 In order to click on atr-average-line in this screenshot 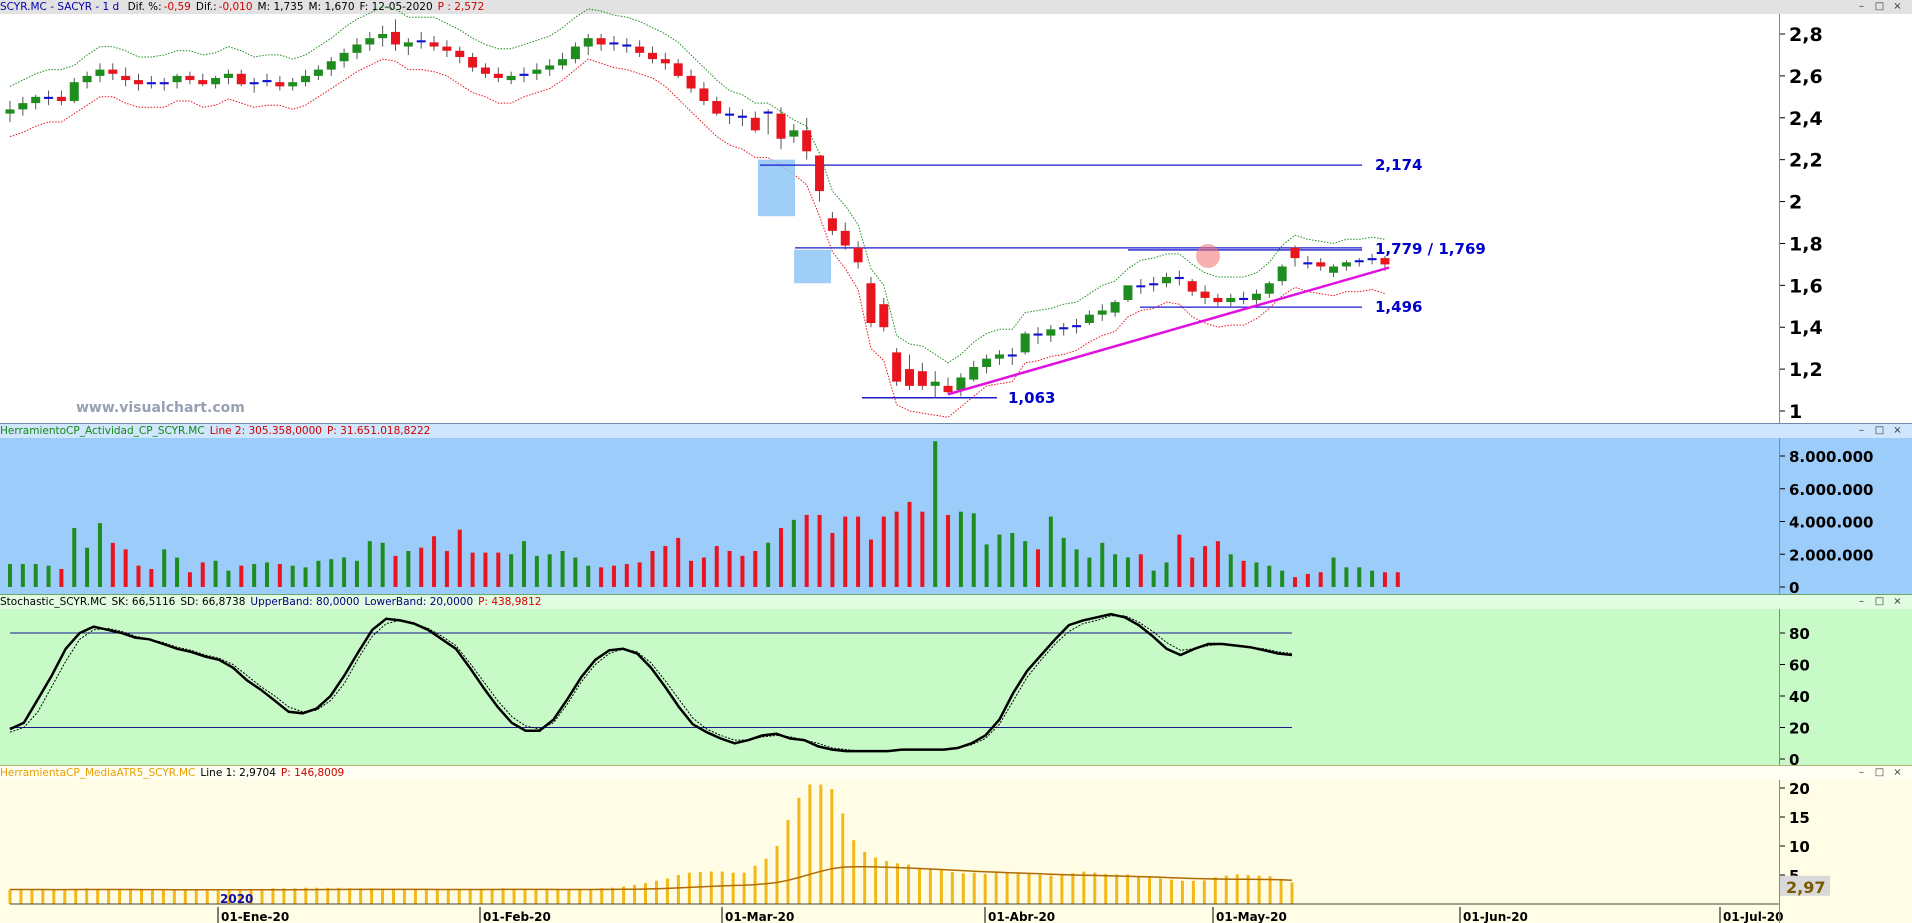, I will do `click(651, 878)`.